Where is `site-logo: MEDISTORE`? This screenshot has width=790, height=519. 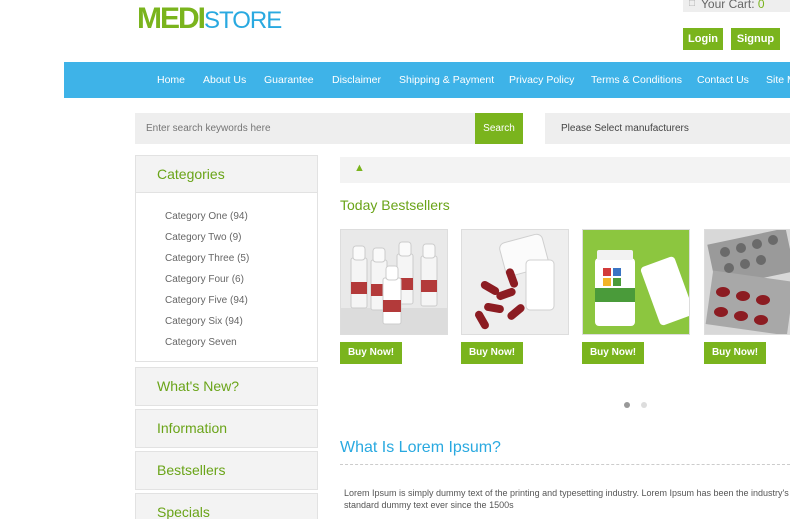 site-logo: MEDISTORE is located at coordinates (209, 19).